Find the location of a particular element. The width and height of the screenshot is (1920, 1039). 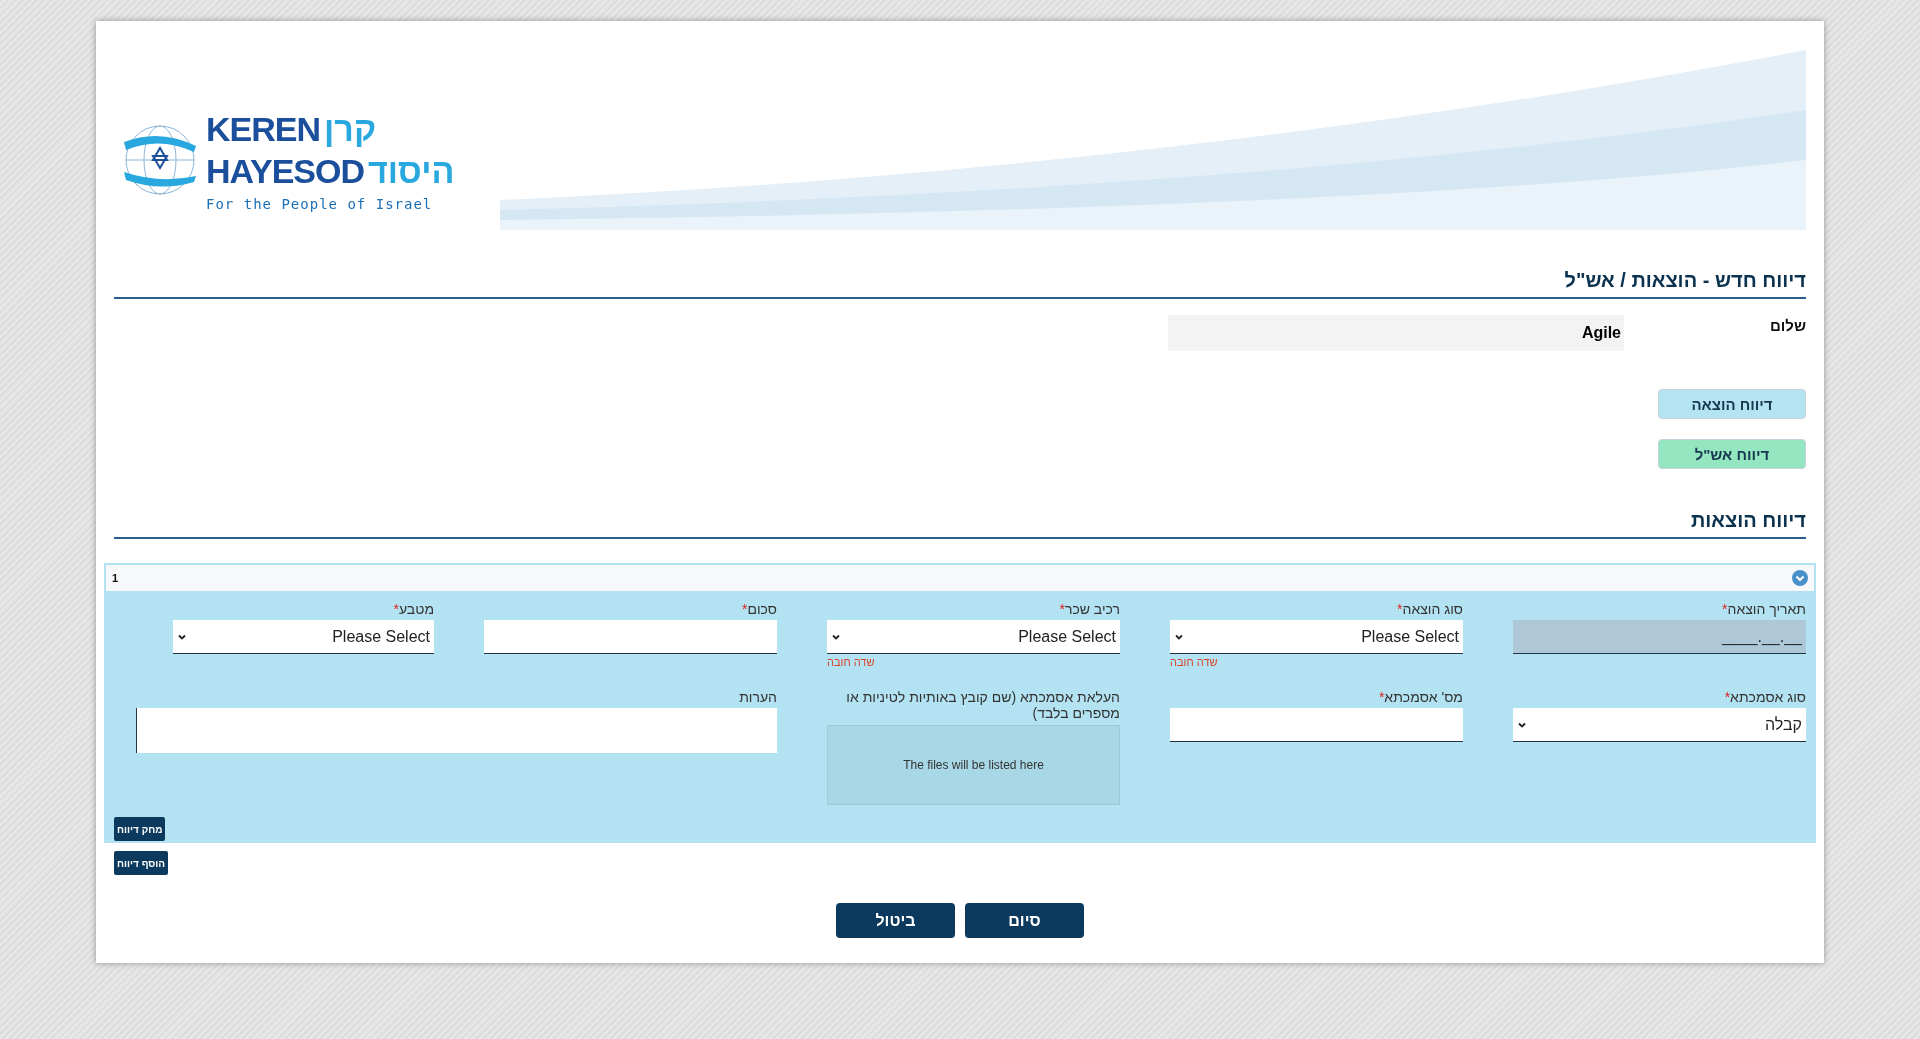

page-title: דיווח חדש - הוצאות / אש"ל is located at coordinates (960, 280).